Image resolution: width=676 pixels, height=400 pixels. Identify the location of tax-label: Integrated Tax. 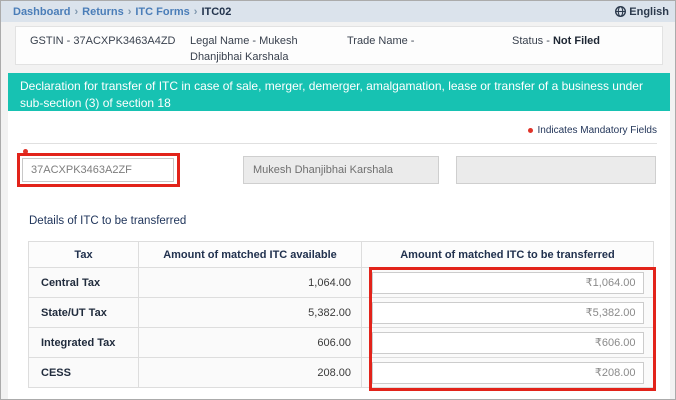
(83, 342).